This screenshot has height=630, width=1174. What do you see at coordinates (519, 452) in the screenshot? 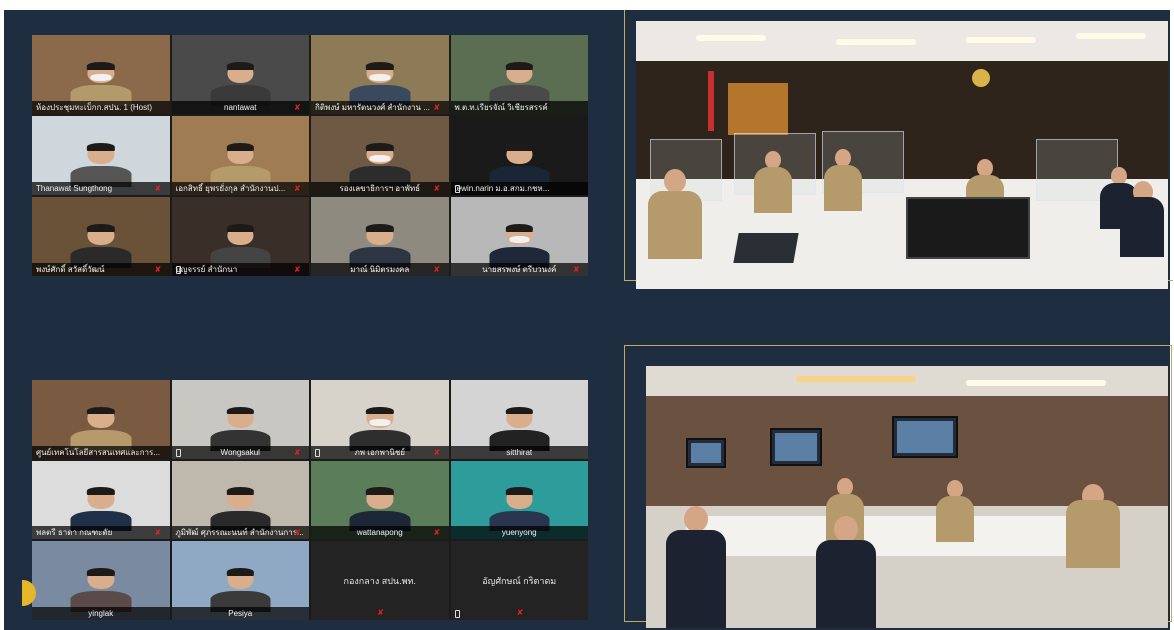
I see `participant-name: sitthirat` at bounding box center [519, 452].